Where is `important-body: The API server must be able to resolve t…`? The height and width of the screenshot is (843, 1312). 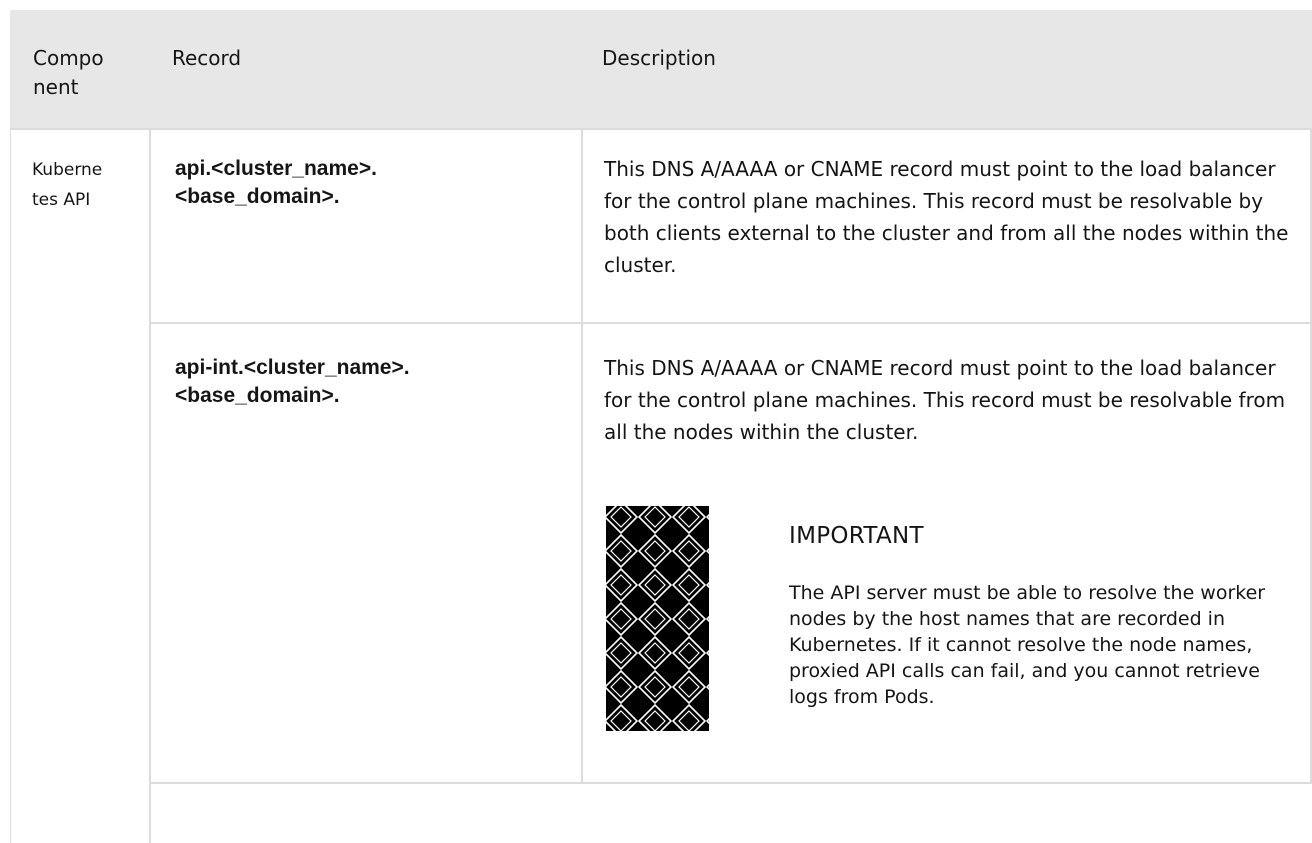 important-body: The API server must be able to resolve t… is located at coordinates (1027, 645).